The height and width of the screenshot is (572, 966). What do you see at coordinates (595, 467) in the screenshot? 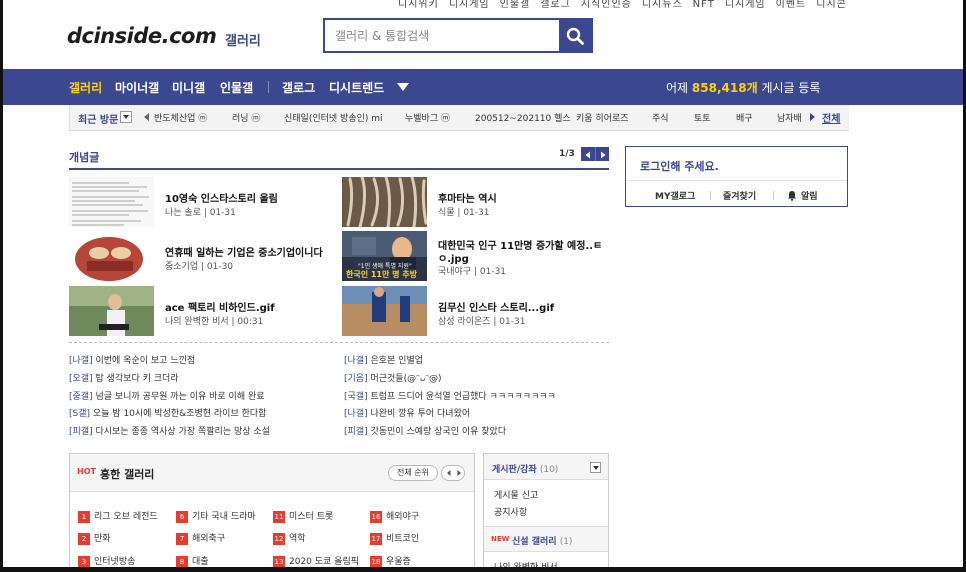
I see `board-dropdown-icon` at bounding box center [595, 467].